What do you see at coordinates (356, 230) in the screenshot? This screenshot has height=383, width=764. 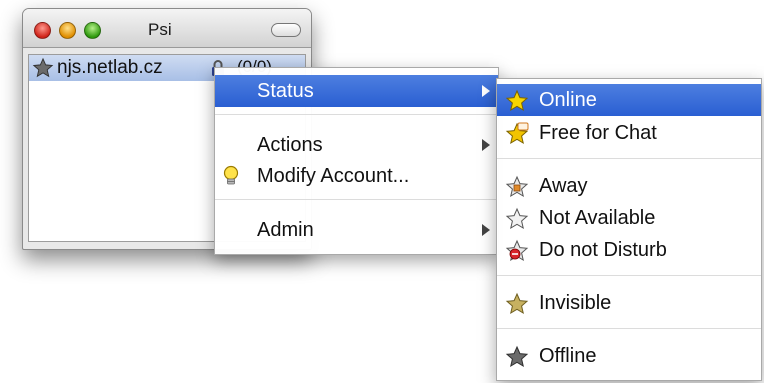 I see `menu-item-admin: Admin` at bounding box center [356, 230].